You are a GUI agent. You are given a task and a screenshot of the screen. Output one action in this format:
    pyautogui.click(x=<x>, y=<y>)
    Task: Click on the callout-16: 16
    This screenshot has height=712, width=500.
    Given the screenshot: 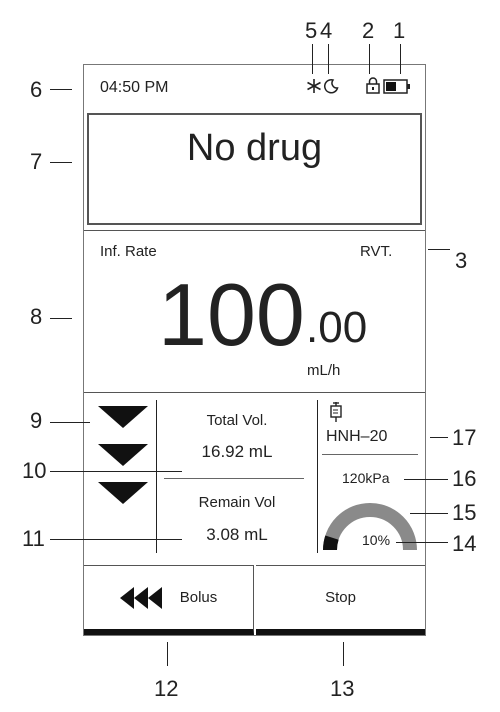 What is the action you would take?
    pyautogui.click(x=464, y=478)
    